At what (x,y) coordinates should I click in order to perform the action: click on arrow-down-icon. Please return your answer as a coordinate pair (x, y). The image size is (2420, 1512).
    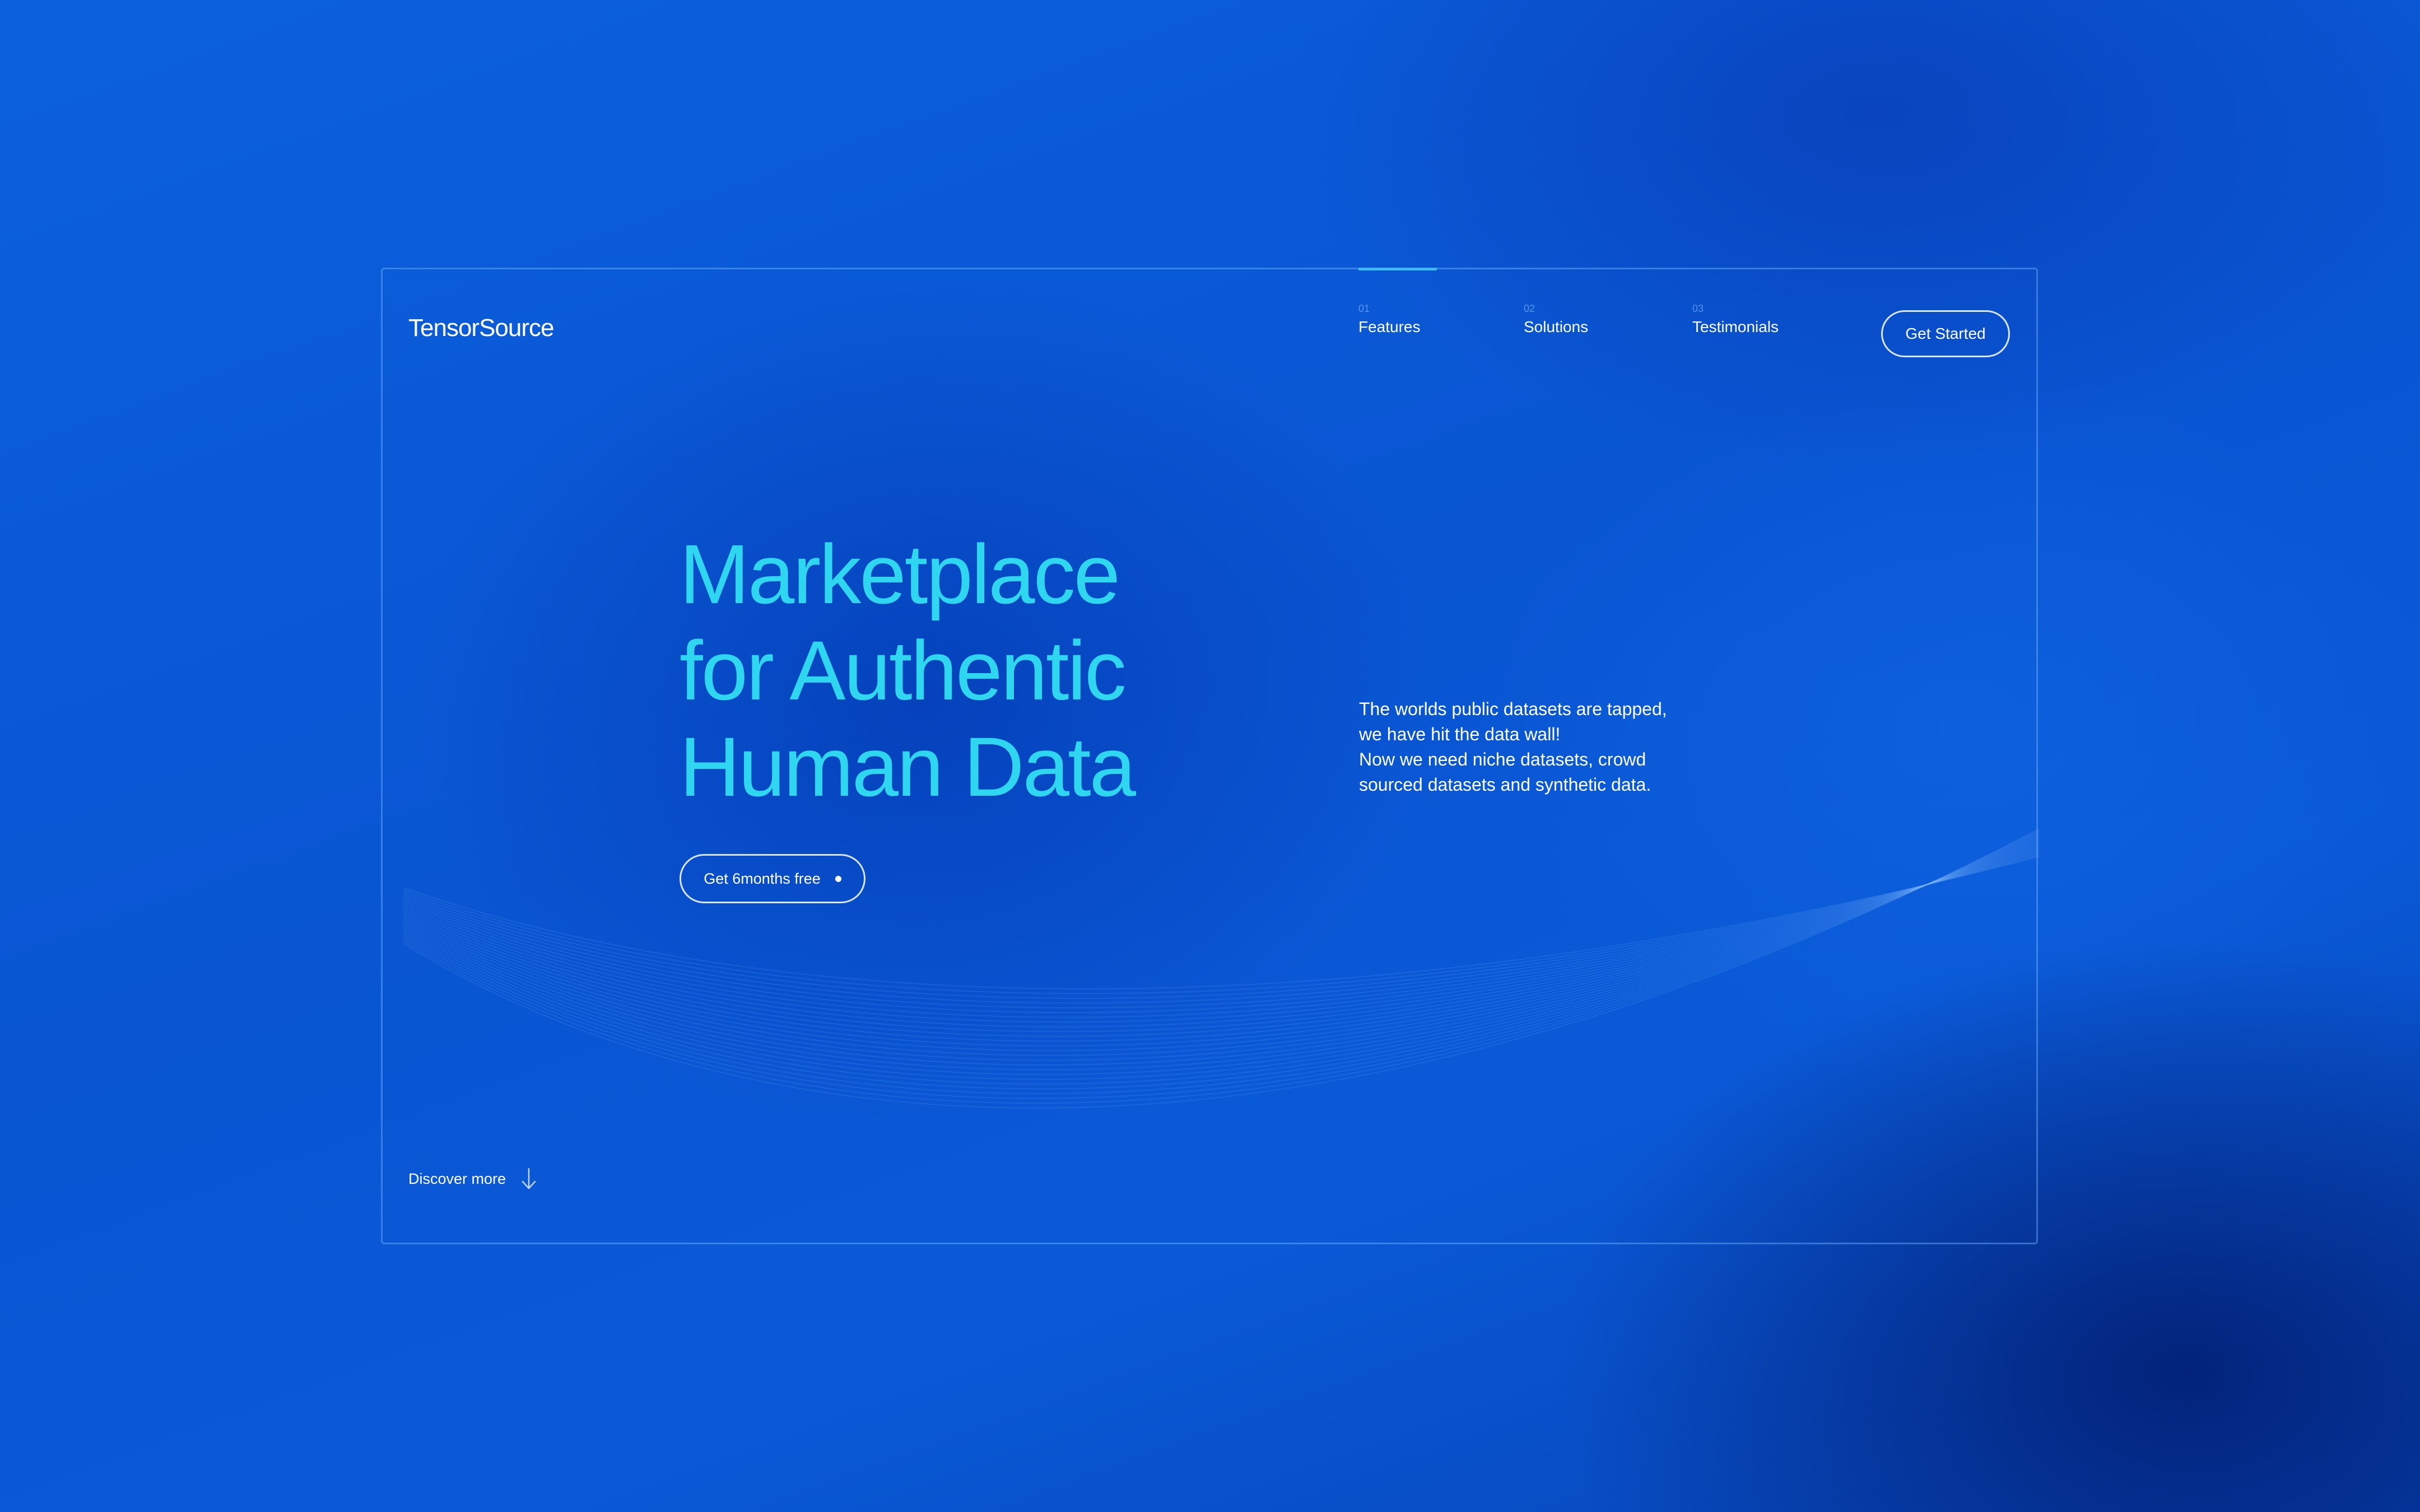
    Looking at the image, I should click on (529, 1179).